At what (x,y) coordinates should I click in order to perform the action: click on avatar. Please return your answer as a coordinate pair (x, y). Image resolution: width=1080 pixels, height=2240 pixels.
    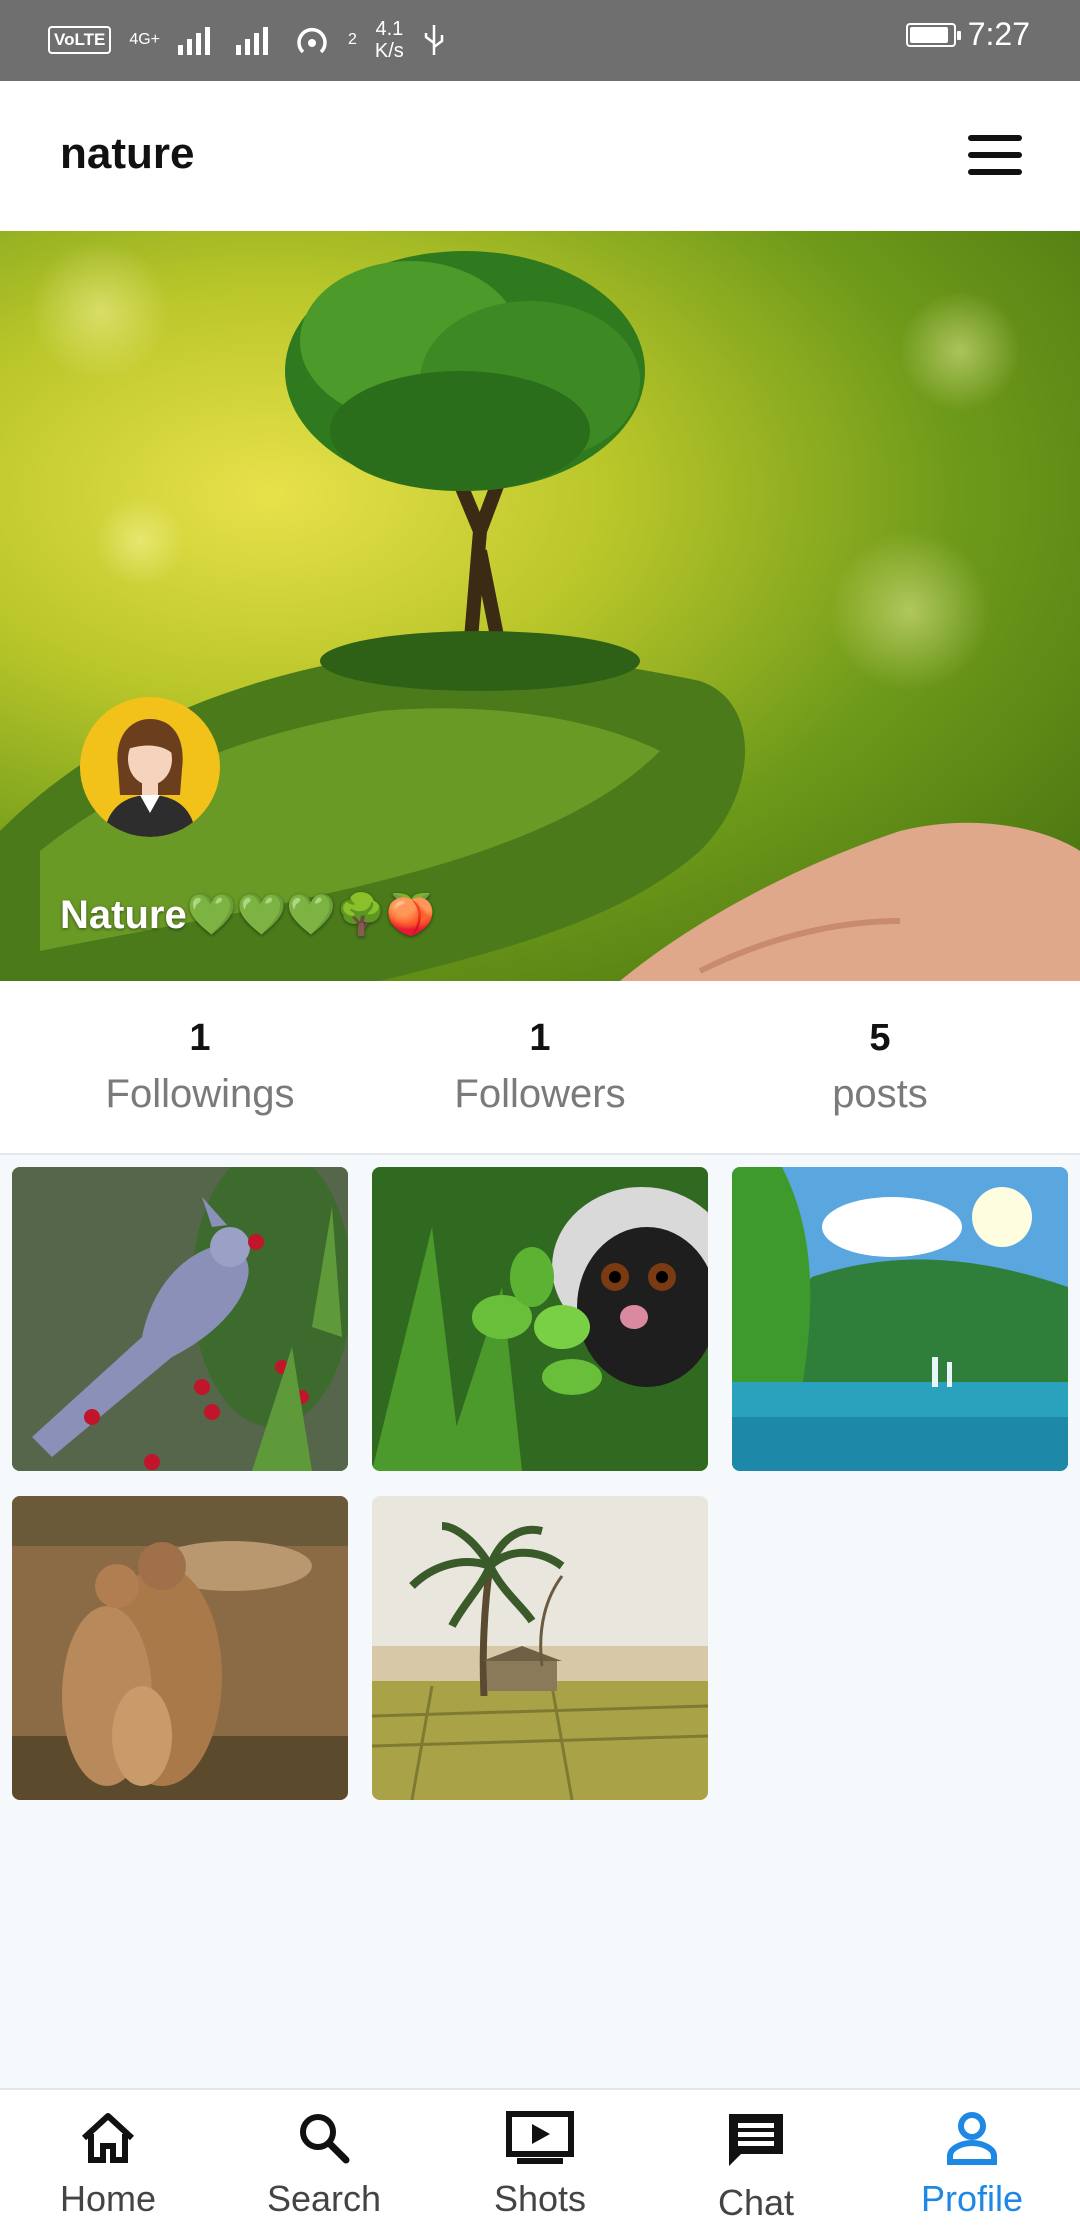
    Looking at the image, I should click on (150, 767).